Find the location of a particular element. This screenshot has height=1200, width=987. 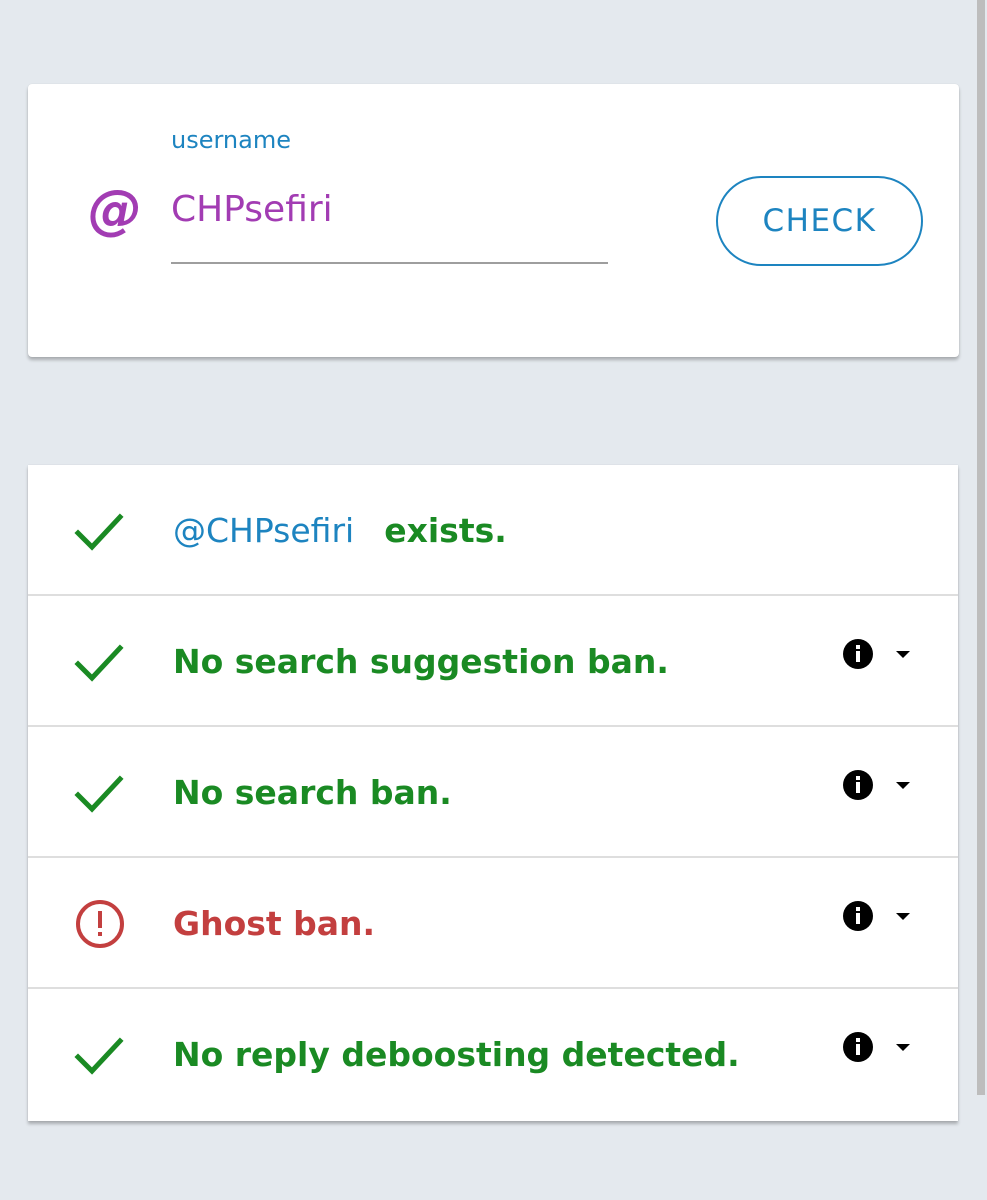

username-label: username is located at coordinates (231, 140).